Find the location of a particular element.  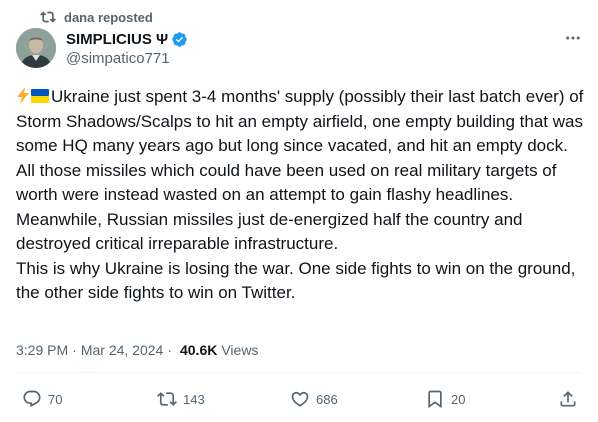

reply-count: 70 is located at coordinates (55, 399).